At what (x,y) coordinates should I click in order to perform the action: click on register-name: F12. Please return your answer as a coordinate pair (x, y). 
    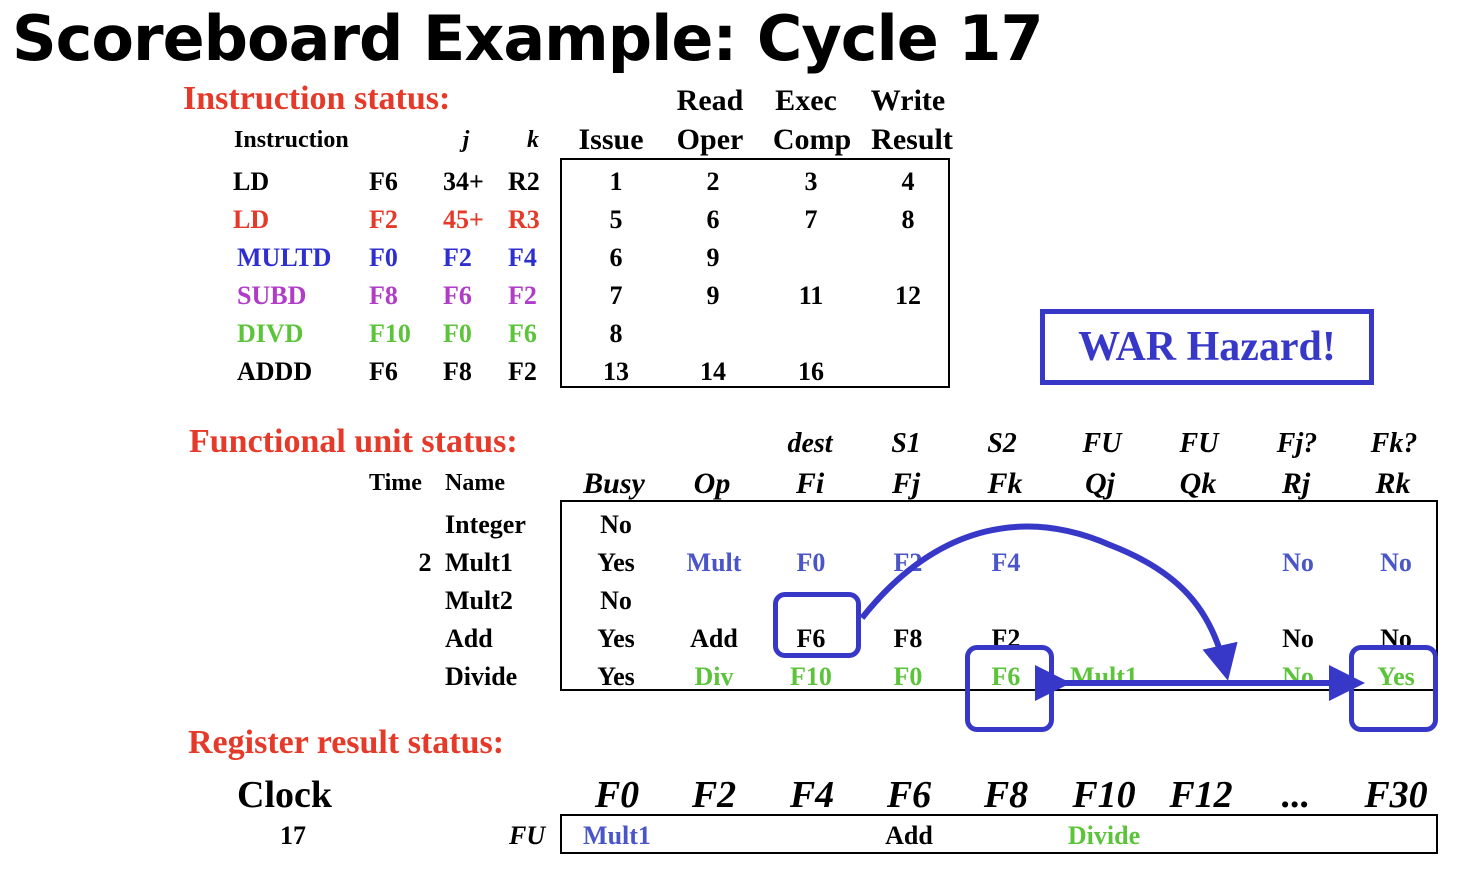
    Looking at the image, I should click on (1201, 795).